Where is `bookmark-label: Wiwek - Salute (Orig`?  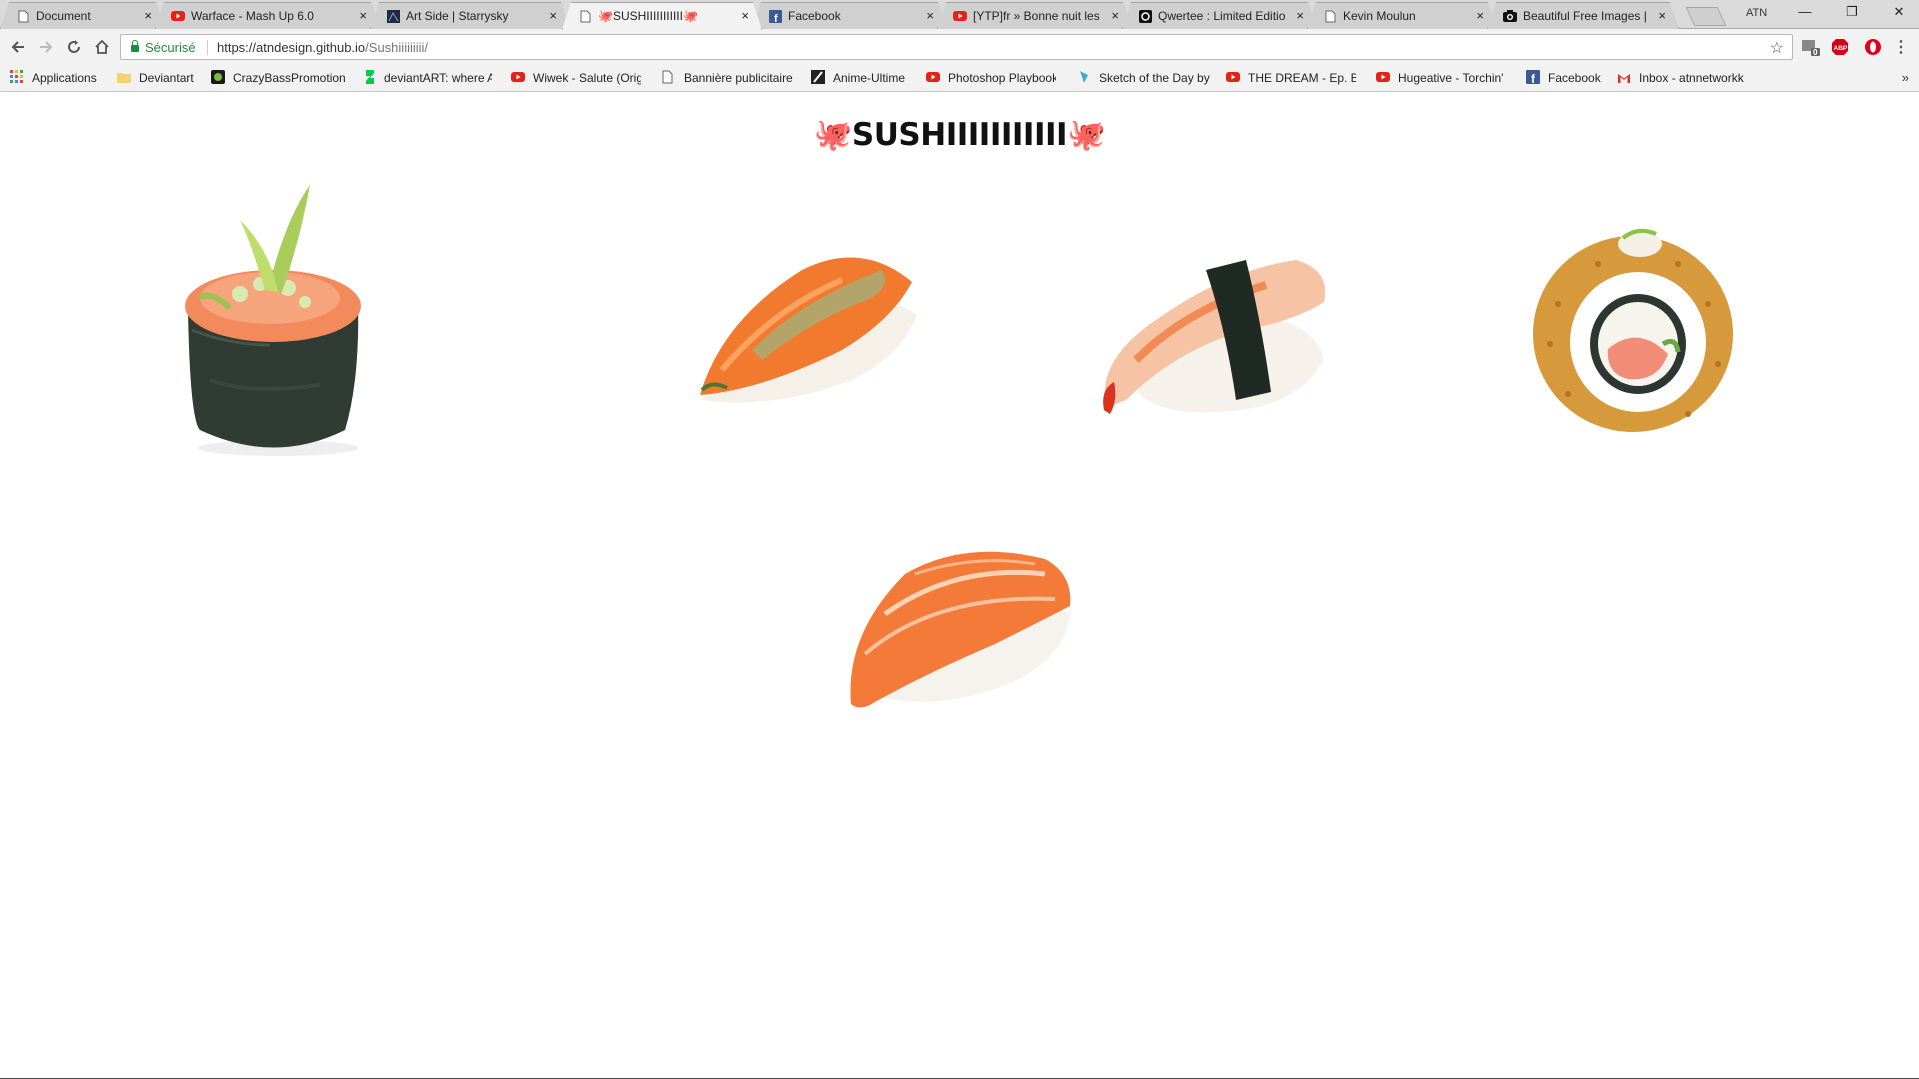 bookmark-label: Wiwek - Salute (Orig is located at coordinates (587, 78).